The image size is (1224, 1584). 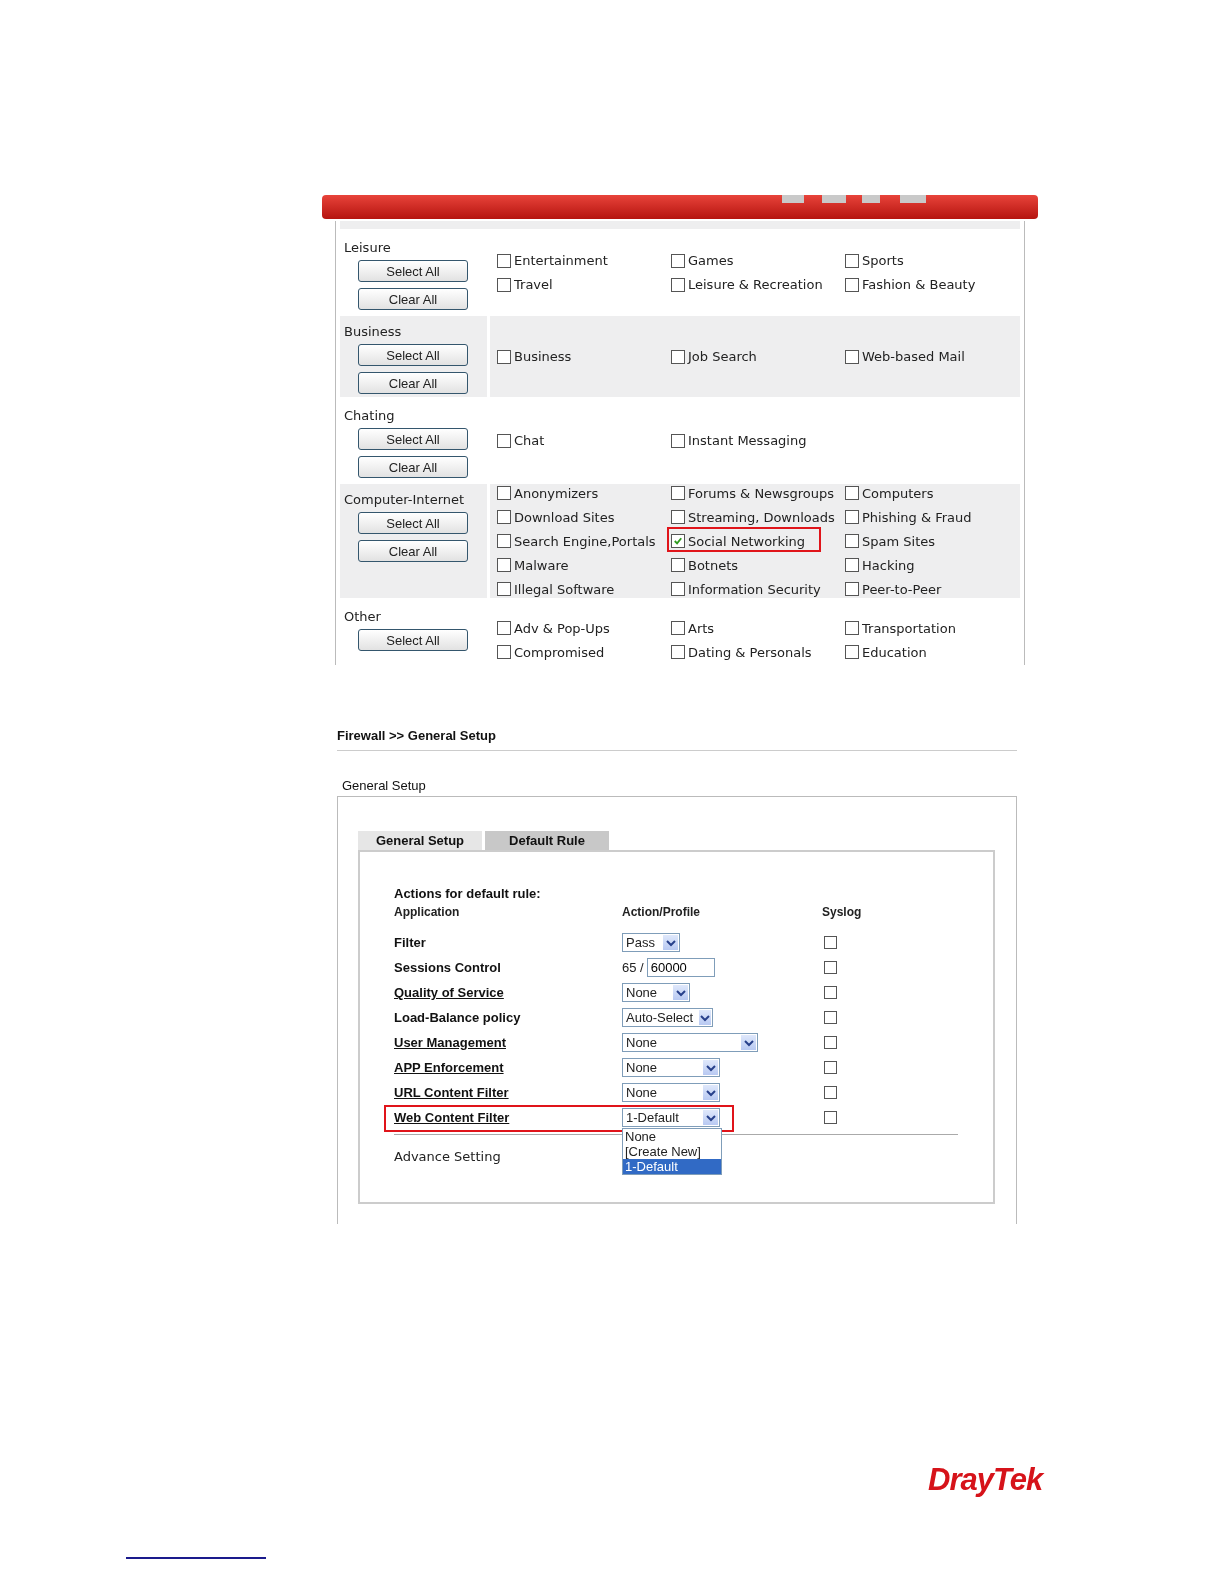 What do you see at coordinates (449, 992) in the screenshot?
I see `setting-link: Quality of Service` at bounding box center [449, 992].